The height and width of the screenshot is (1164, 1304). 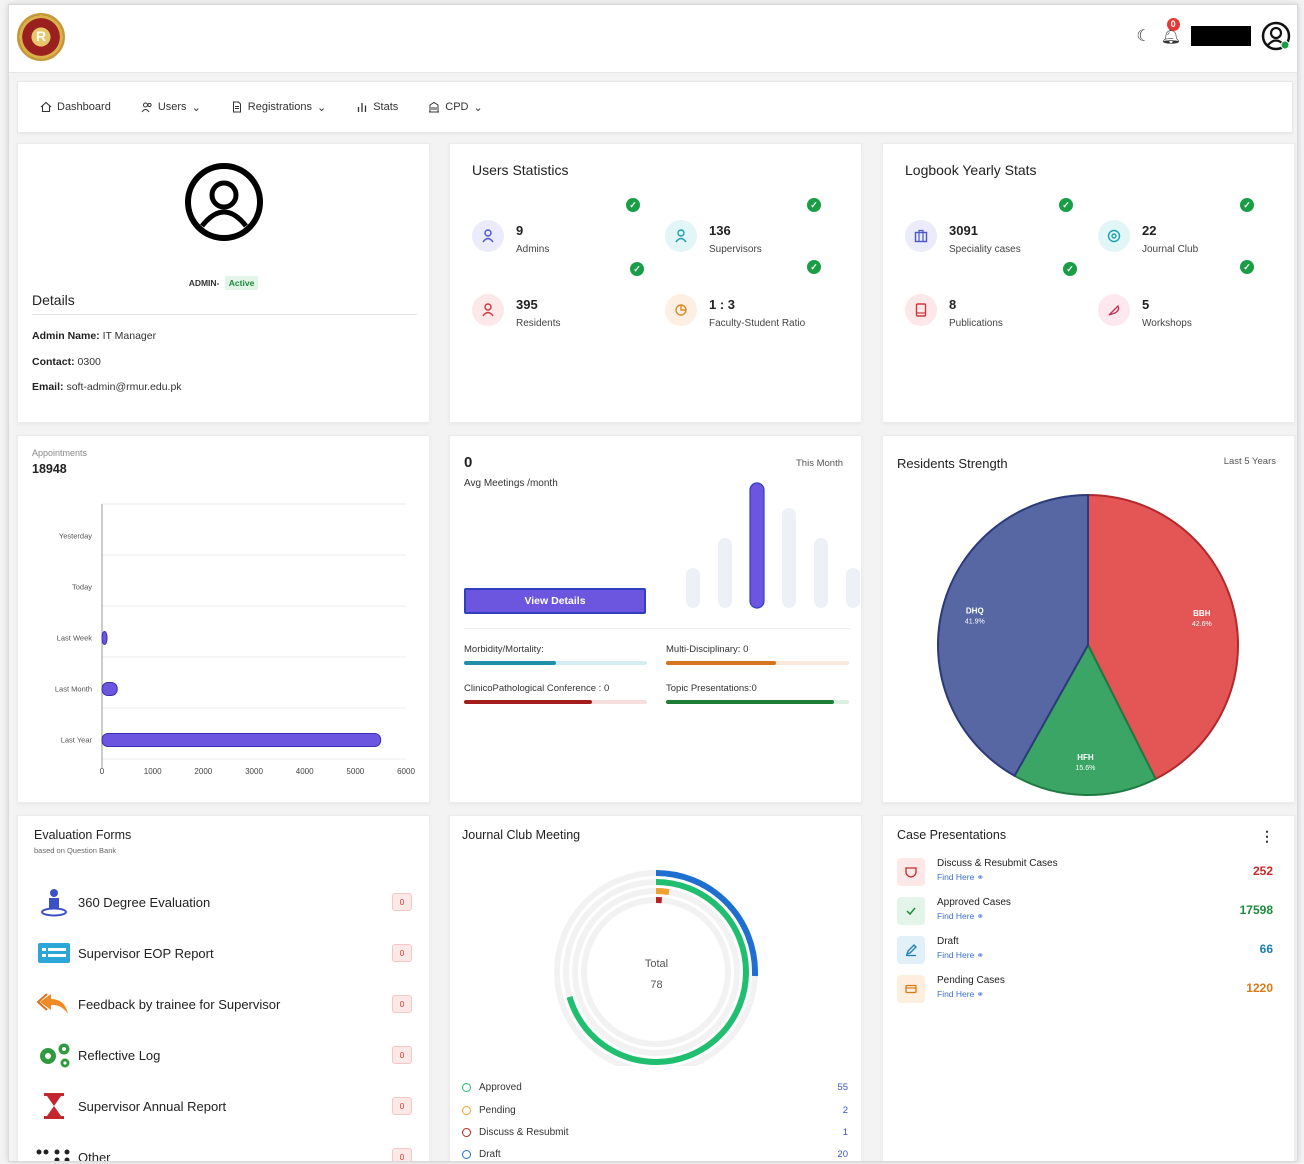 I want to click on residents-strength-title: Residents Strength, so click(x=952, y=463).